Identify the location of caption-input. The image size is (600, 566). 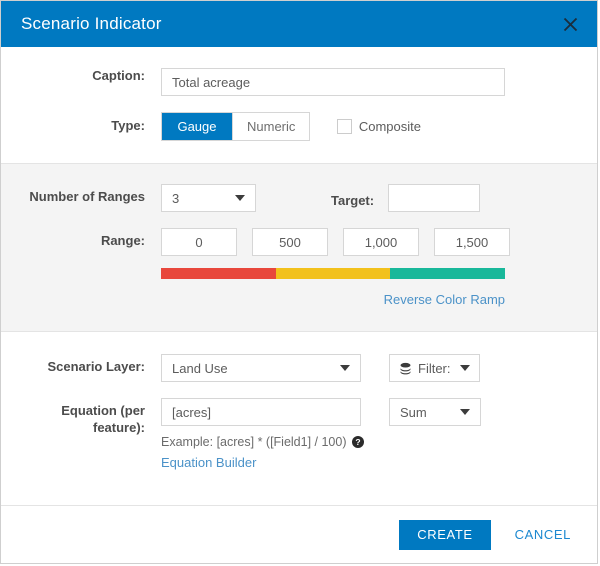
(333, 82).